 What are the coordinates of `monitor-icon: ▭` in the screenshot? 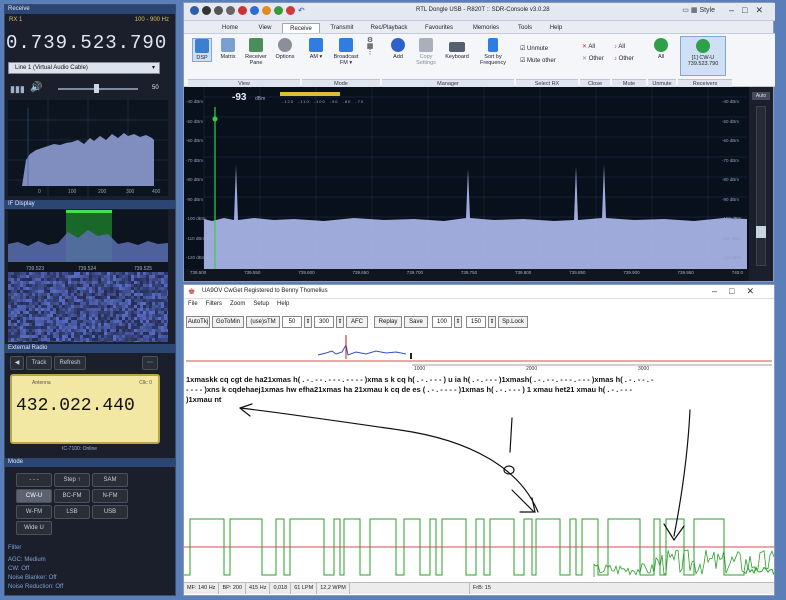 It's located at (685, 10).